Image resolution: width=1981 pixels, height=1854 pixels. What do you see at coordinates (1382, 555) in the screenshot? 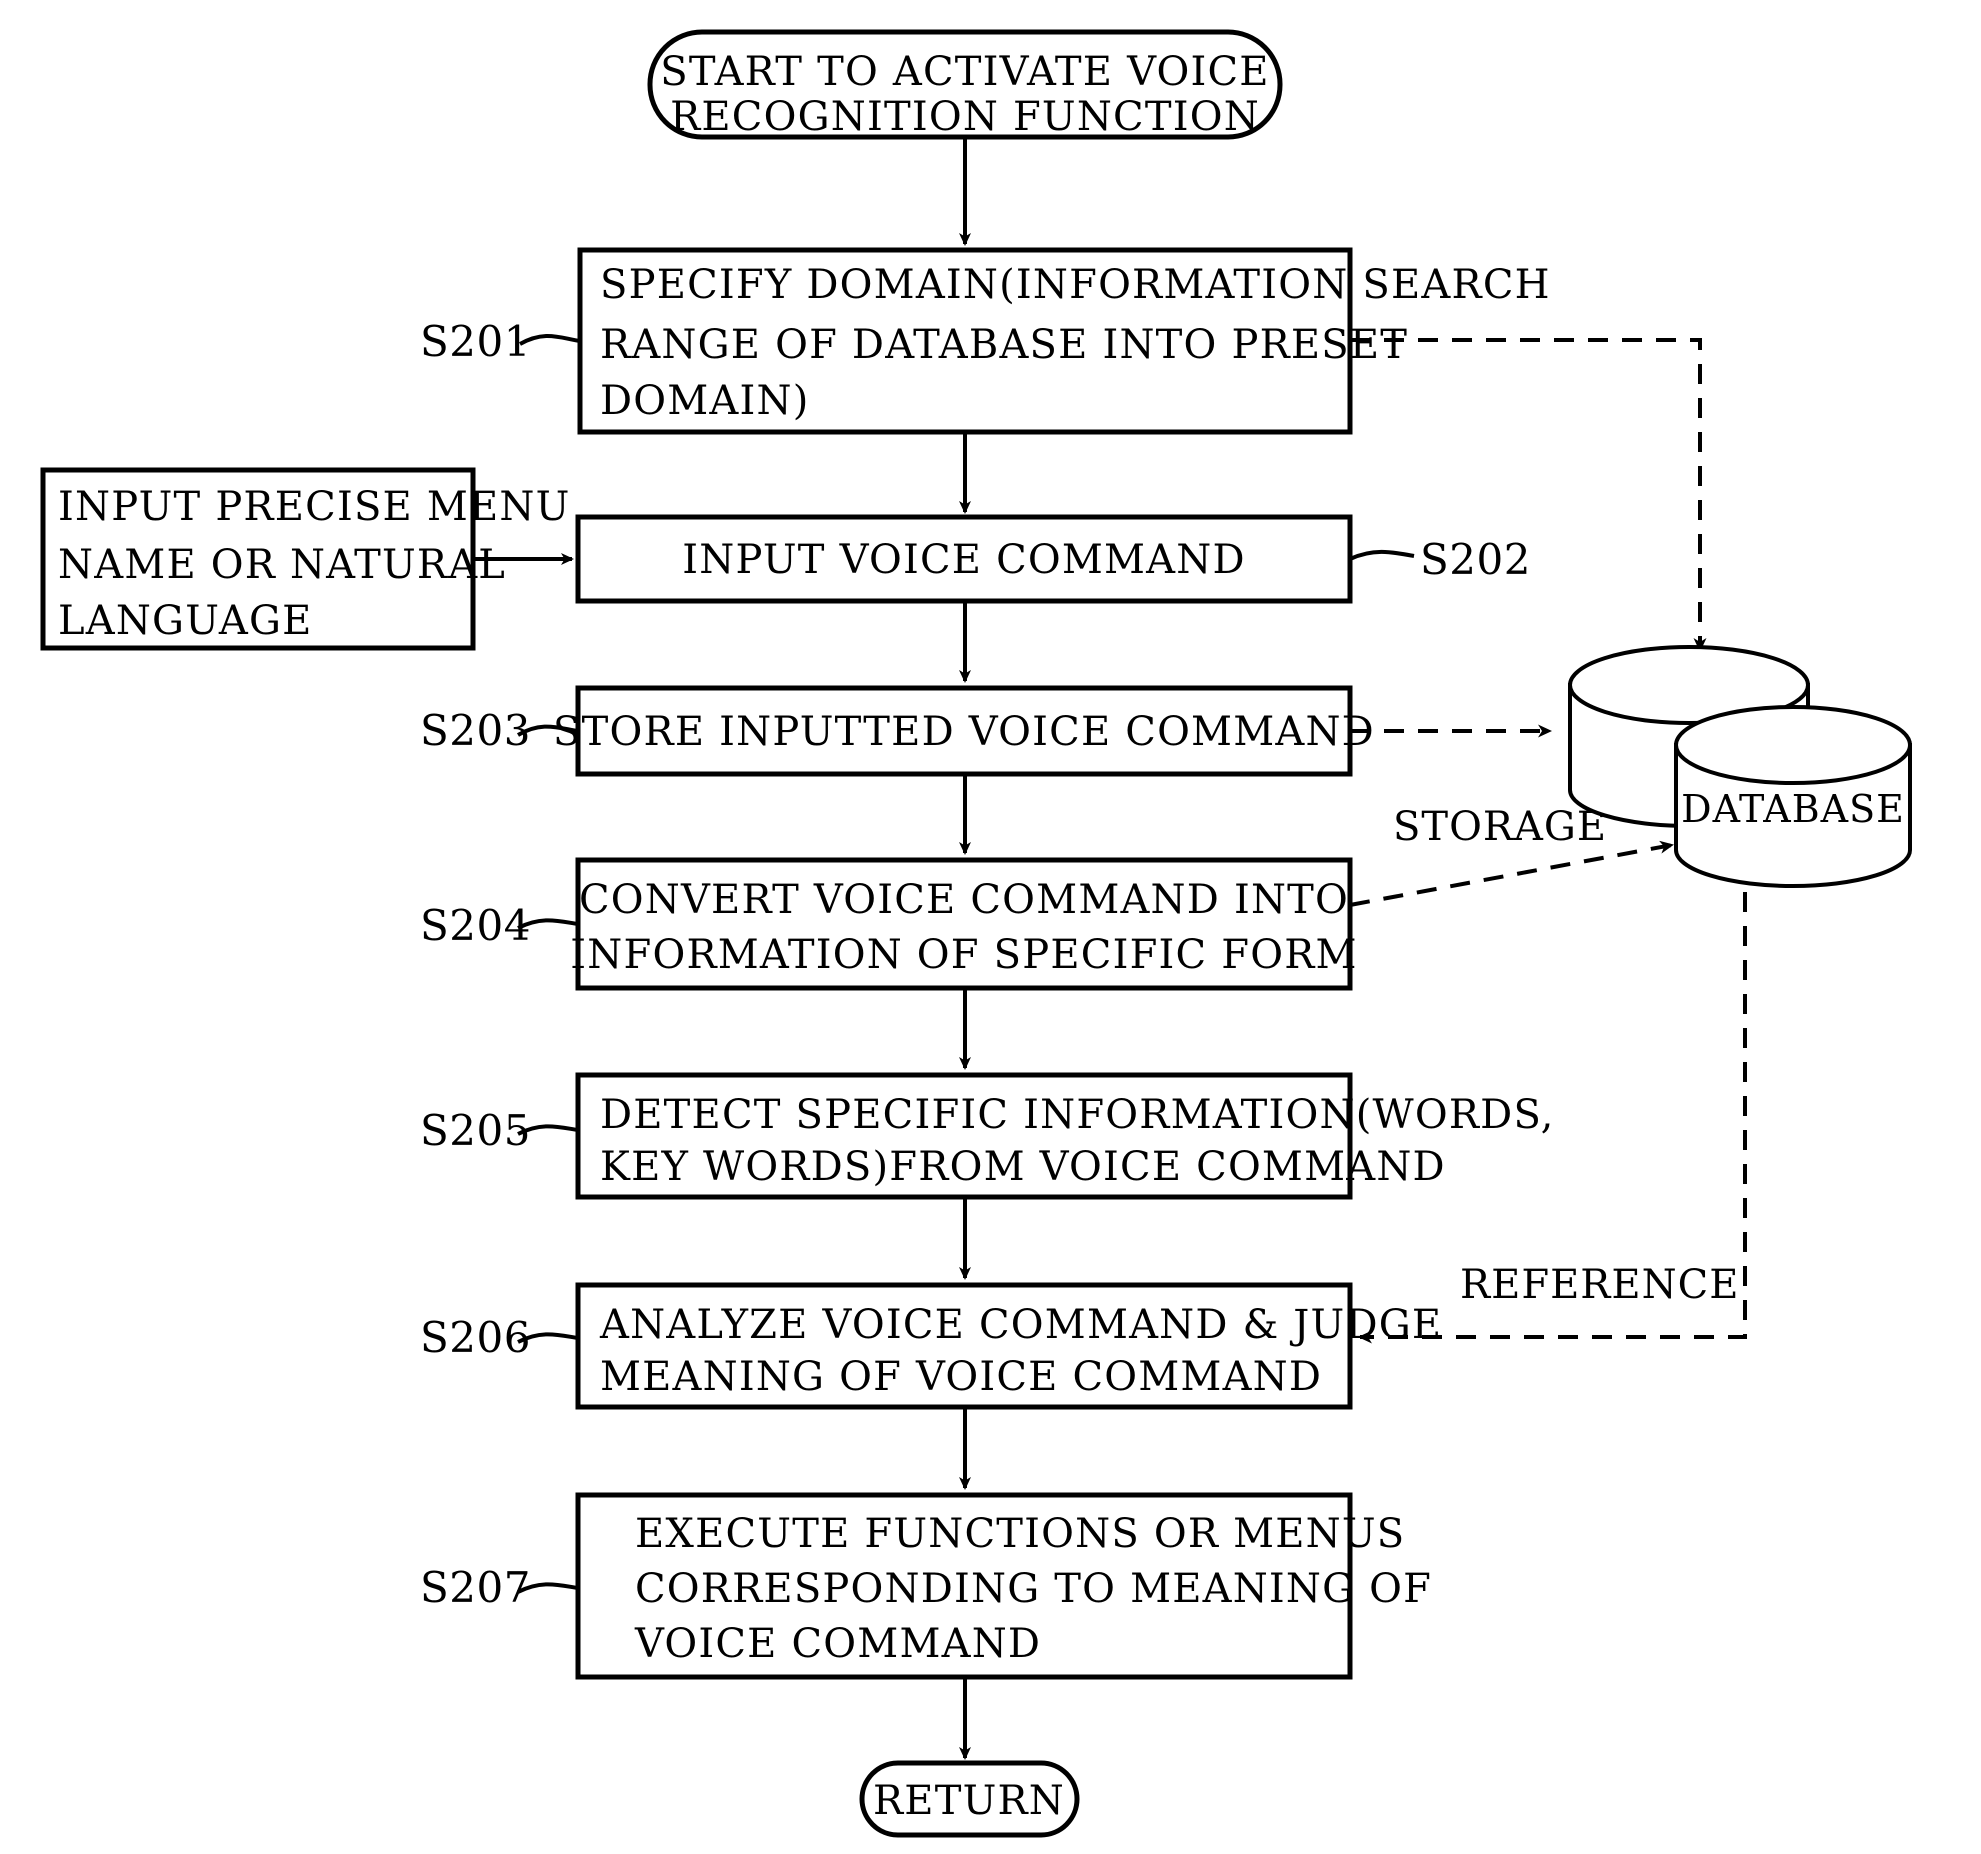
I see `s202-leader-line` at bounding box center [1382, 555].